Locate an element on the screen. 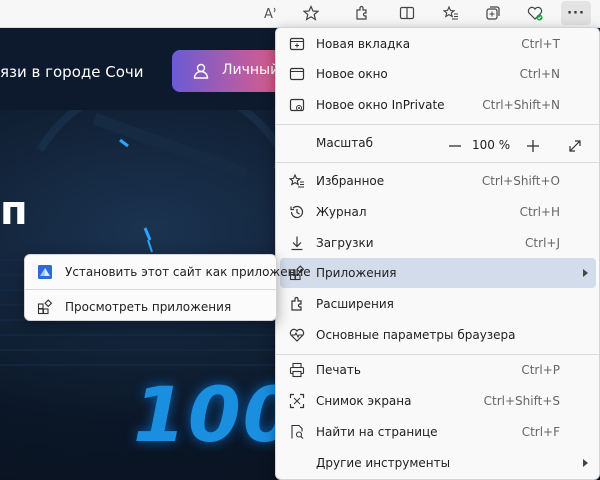 Image resolution: width=600 pixels, height=480 pixels. menu-item-print: Печать Ctrl+P is located at coordinates (438, 370).